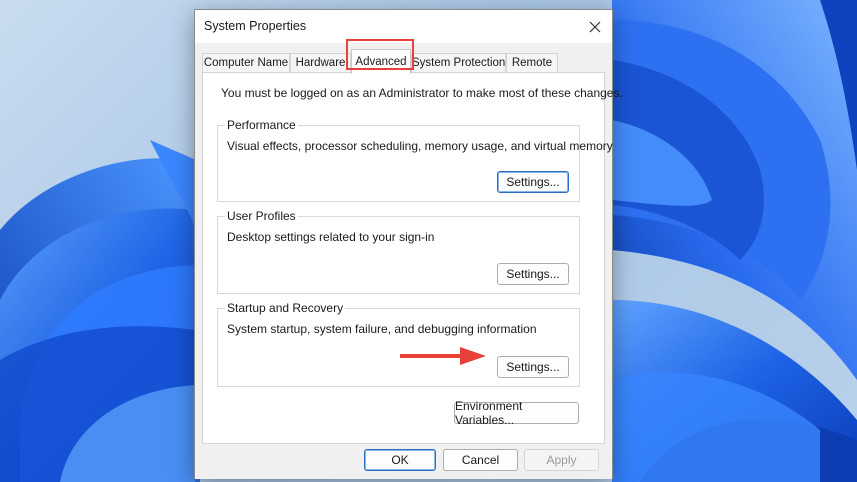  I want to click on startup-recovery-group-title: Startup and Recovery, so click(285, 308).